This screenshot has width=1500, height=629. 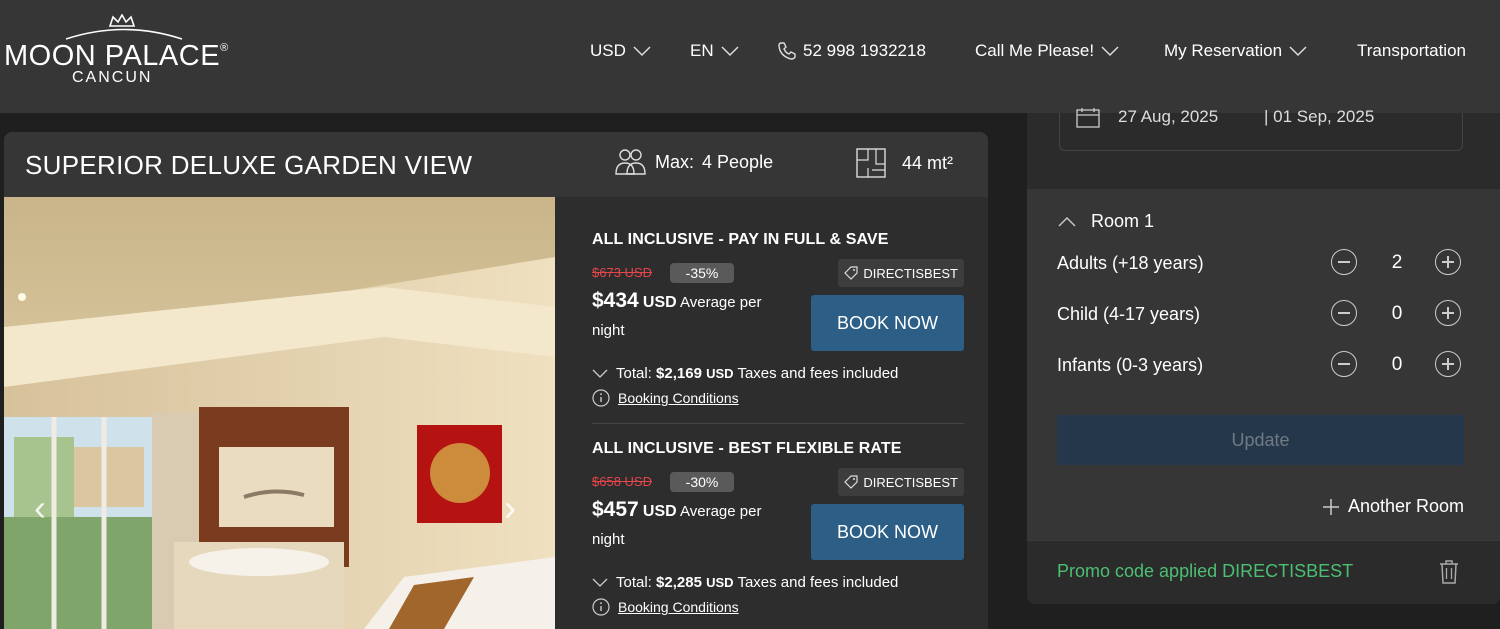 I want to click on adults-label: Adults (+18 years), so click(x=1130, y=263).